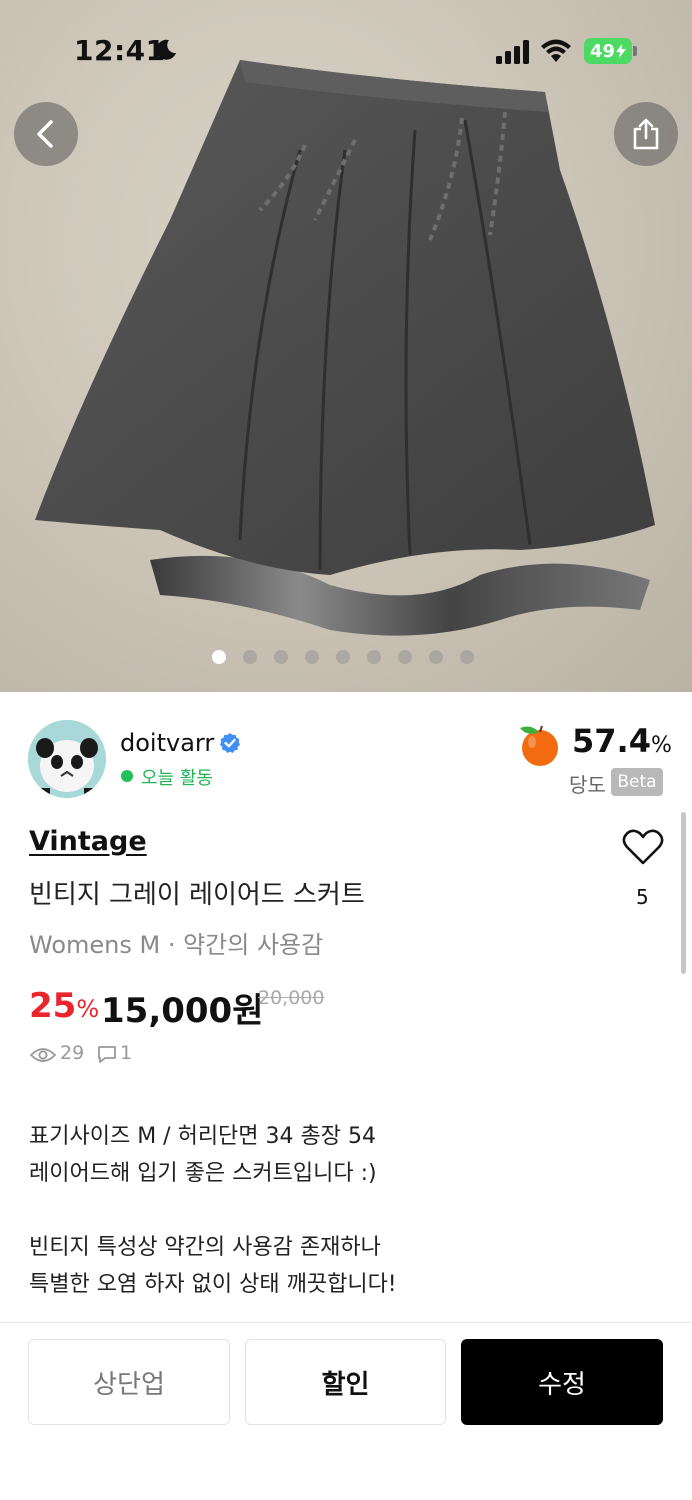 The width and height of the screenshot is (692, 1500). Describe the element at coordinates (683, 893) in the screenshot. I see `scrollbar` at that location.